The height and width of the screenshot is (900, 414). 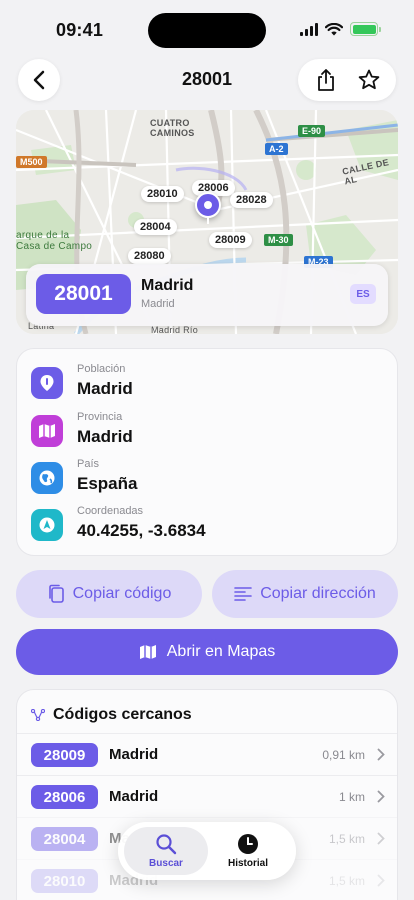 I want to click on nearby-distance: 0,91 km, so click(x=343, y=755).